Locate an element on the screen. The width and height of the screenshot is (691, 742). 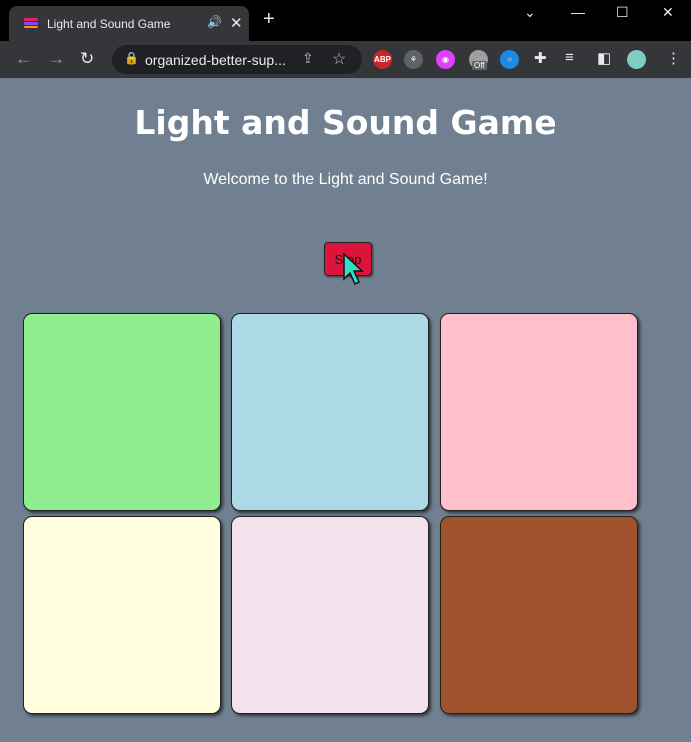
tab-title: Light and Sound Game is located at coordinates (109, 24).